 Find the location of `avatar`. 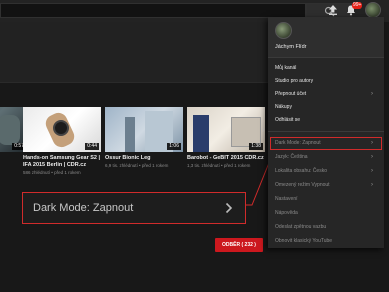

avatar is located at coordinates (283, 30).